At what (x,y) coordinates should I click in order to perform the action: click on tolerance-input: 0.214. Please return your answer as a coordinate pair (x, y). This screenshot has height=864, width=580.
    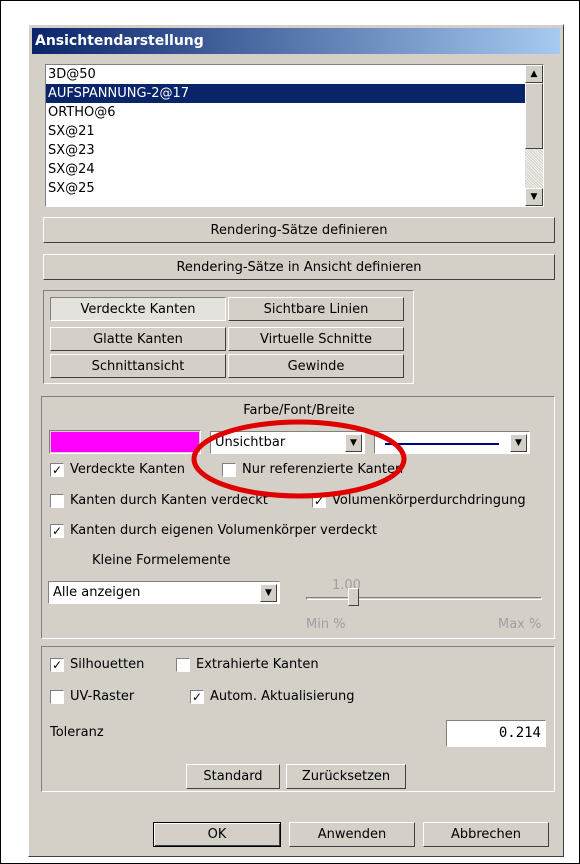
    Looking at the image, I should click on (496, 733).